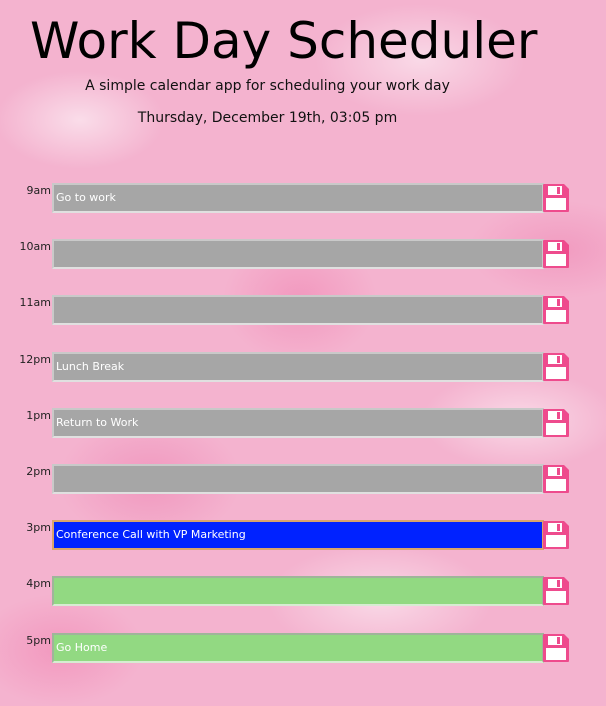 The width and height of the screenshot is (606, 706). I want to click on time-block-row: 4pm, so click(303, 591).